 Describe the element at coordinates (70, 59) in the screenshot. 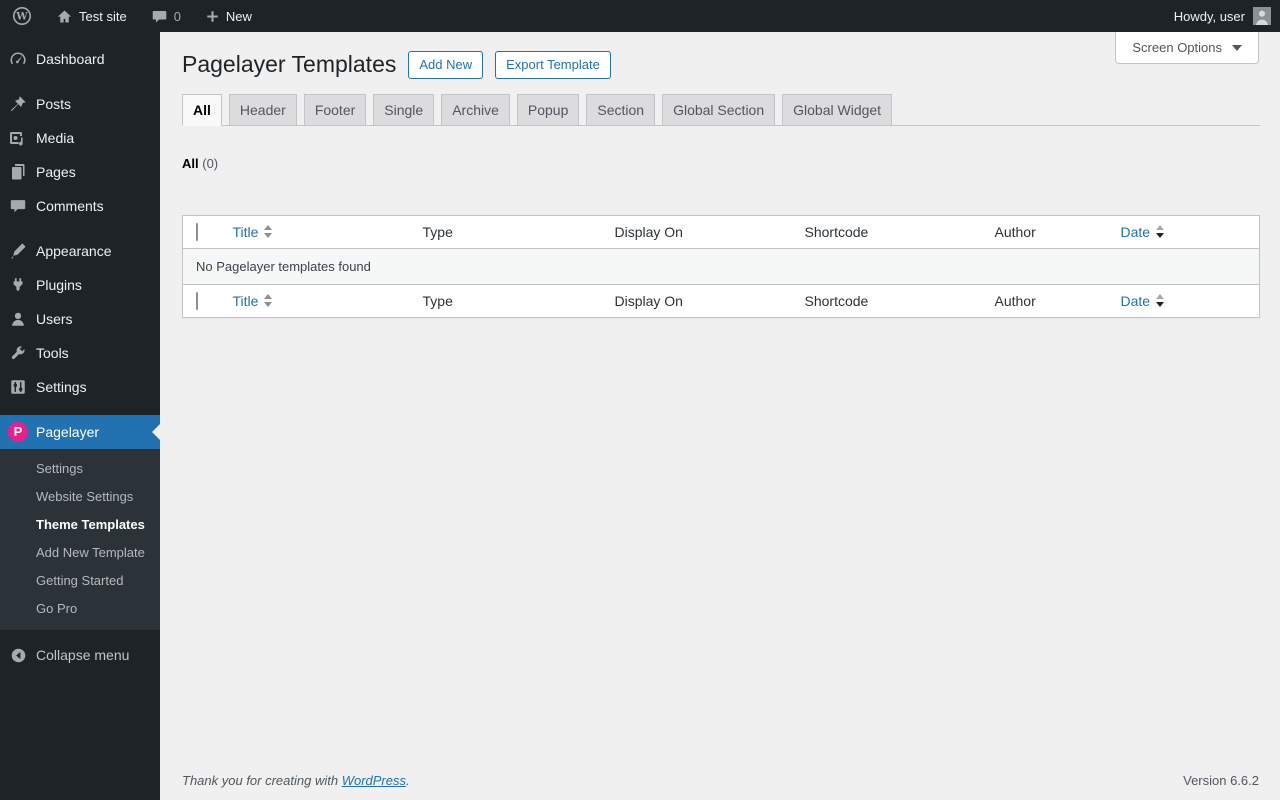

I see `sidebar-item-label: Dashboard` at that location.